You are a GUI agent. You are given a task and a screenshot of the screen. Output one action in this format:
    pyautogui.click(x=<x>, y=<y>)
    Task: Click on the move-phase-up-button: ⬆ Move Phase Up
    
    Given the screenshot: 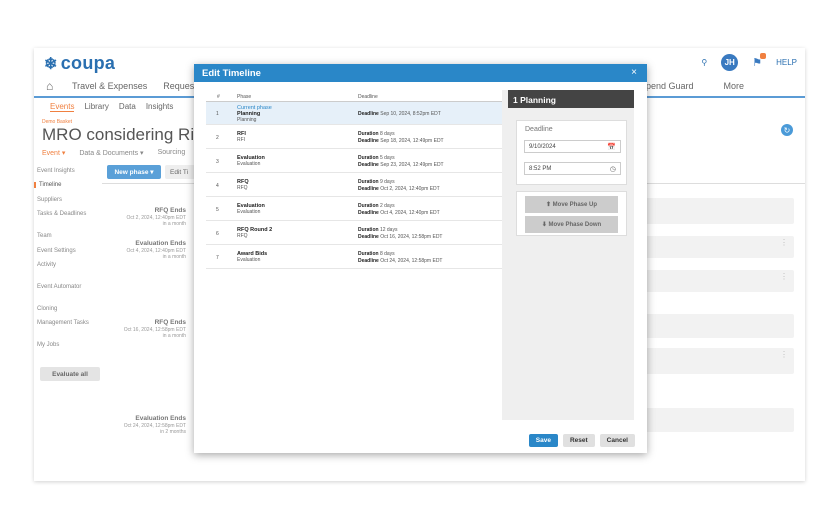 What is the action you would take?
    pyautogui.click(x=571, y=204)
    